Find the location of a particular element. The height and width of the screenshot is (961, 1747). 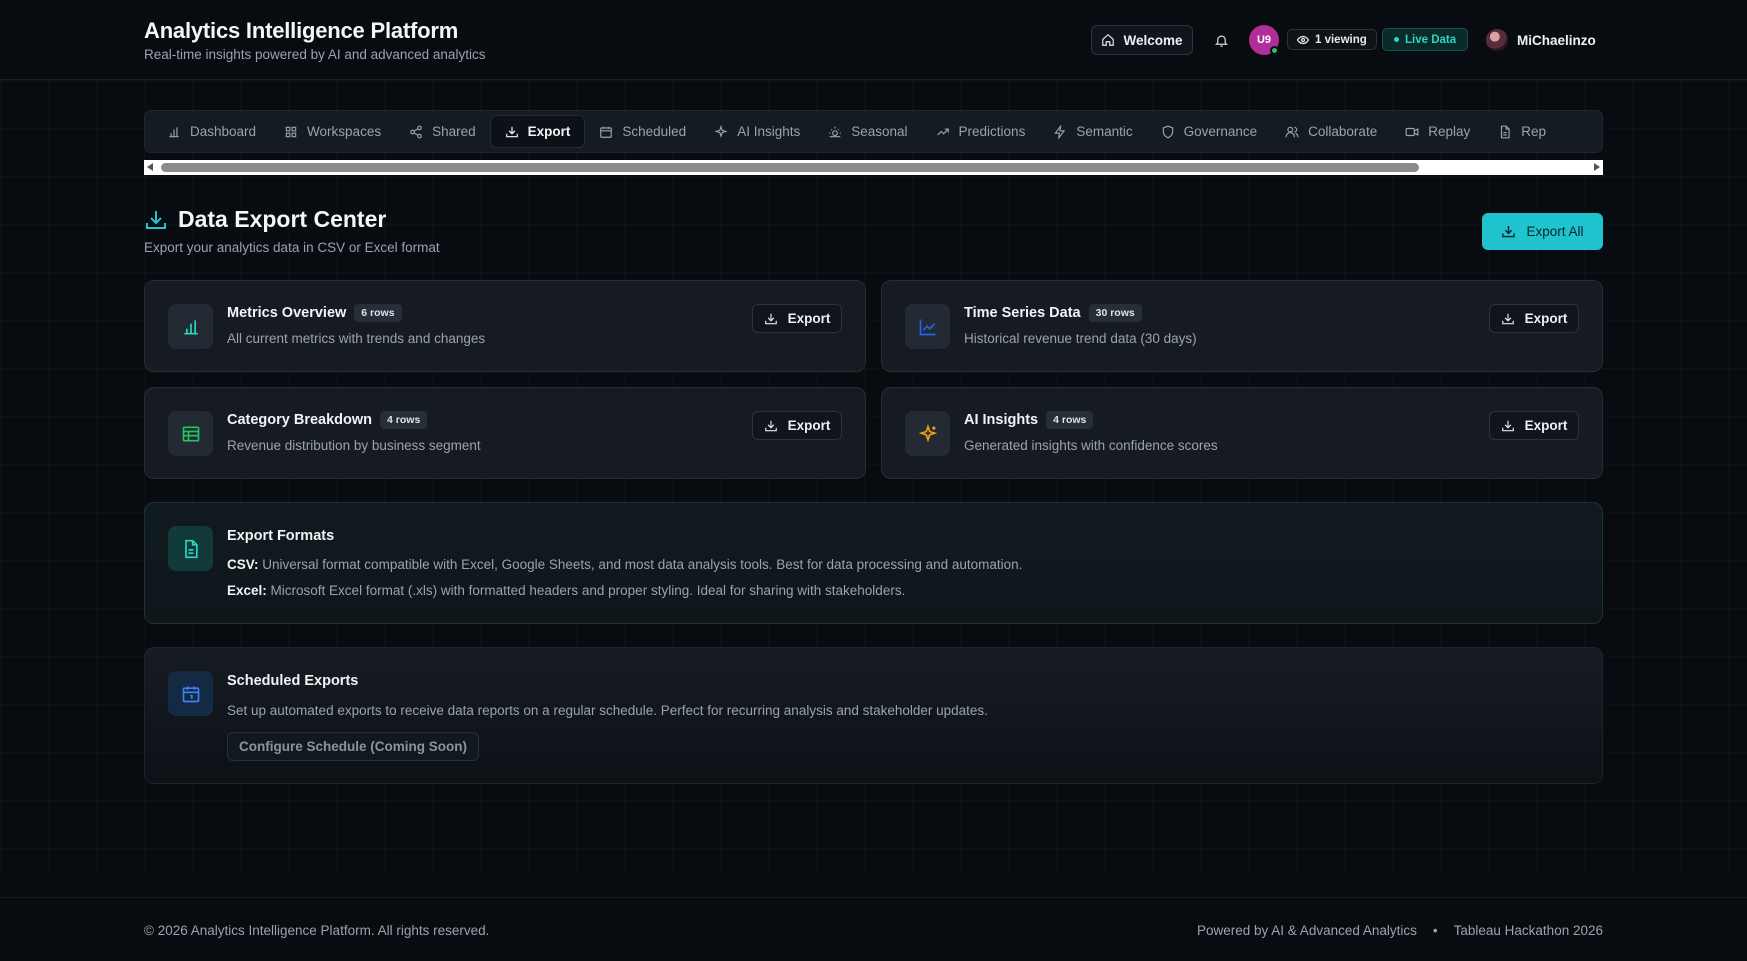

tab-semantic: Semantic is located at coordinates (1092, 131).